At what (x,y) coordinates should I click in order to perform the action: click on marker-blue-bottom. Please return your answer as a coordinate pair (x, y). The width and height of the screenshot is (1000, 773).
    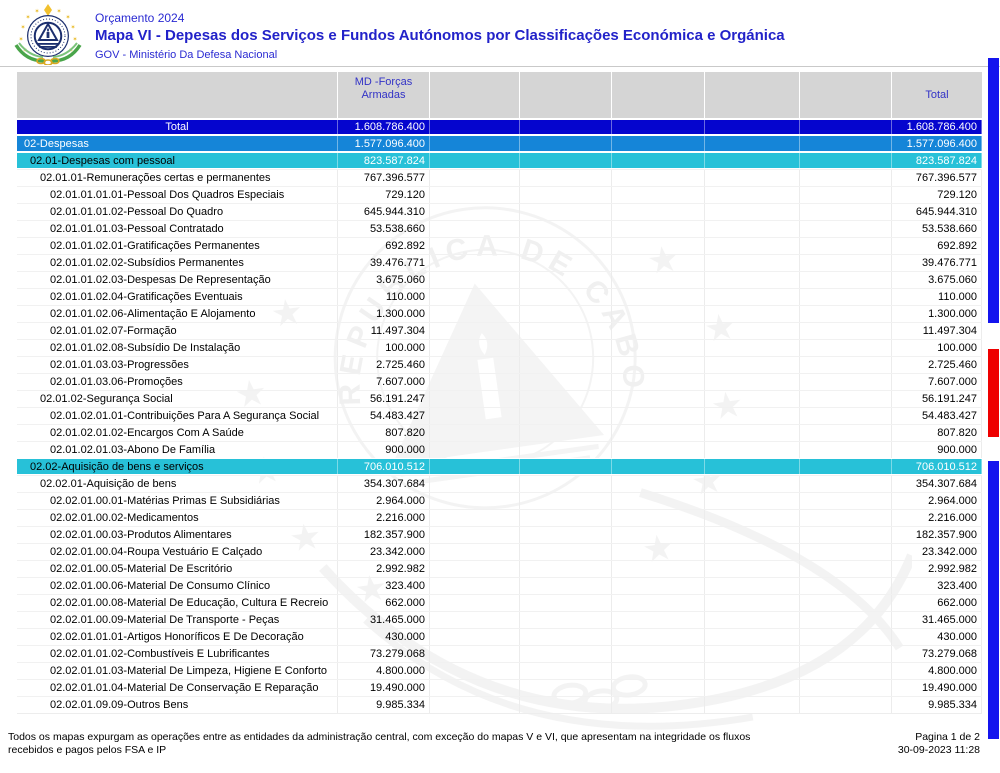
    Looking at the image, I should click on (993, 600).